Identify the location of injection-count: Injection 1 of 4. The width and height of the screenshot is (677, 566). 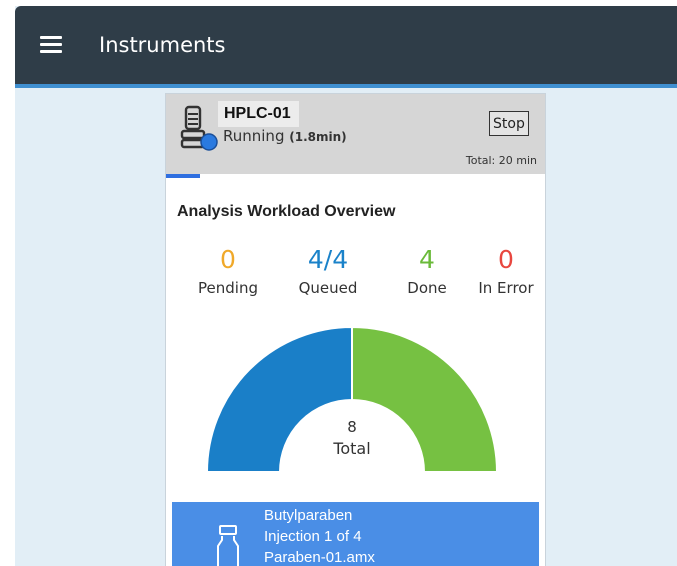
(313, 536).